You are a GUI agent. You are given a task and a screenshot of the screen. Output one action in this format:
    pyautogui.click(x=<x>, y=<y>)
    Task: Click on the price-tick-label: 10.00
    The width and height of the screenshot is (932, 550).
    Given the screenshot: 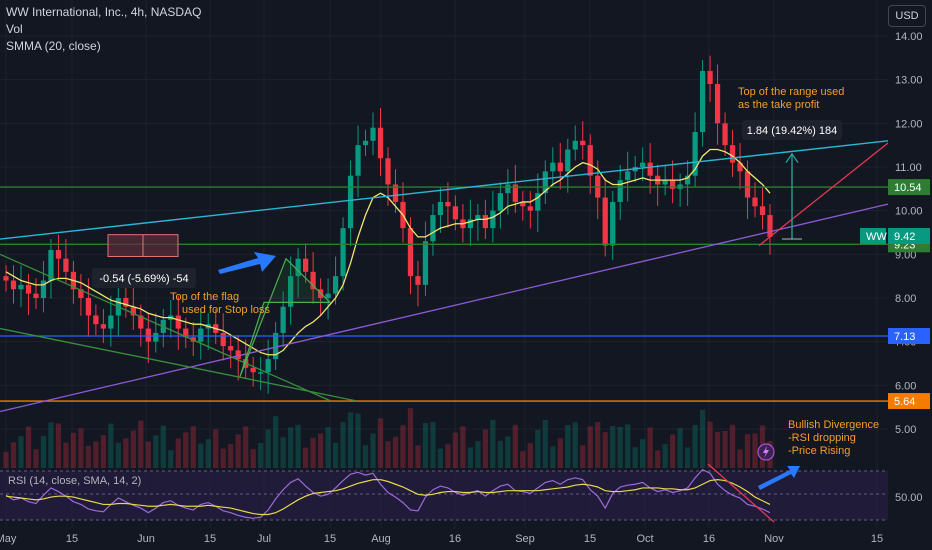 What is the action you would take?
    pyautogui.click(x=909, y=212)
    